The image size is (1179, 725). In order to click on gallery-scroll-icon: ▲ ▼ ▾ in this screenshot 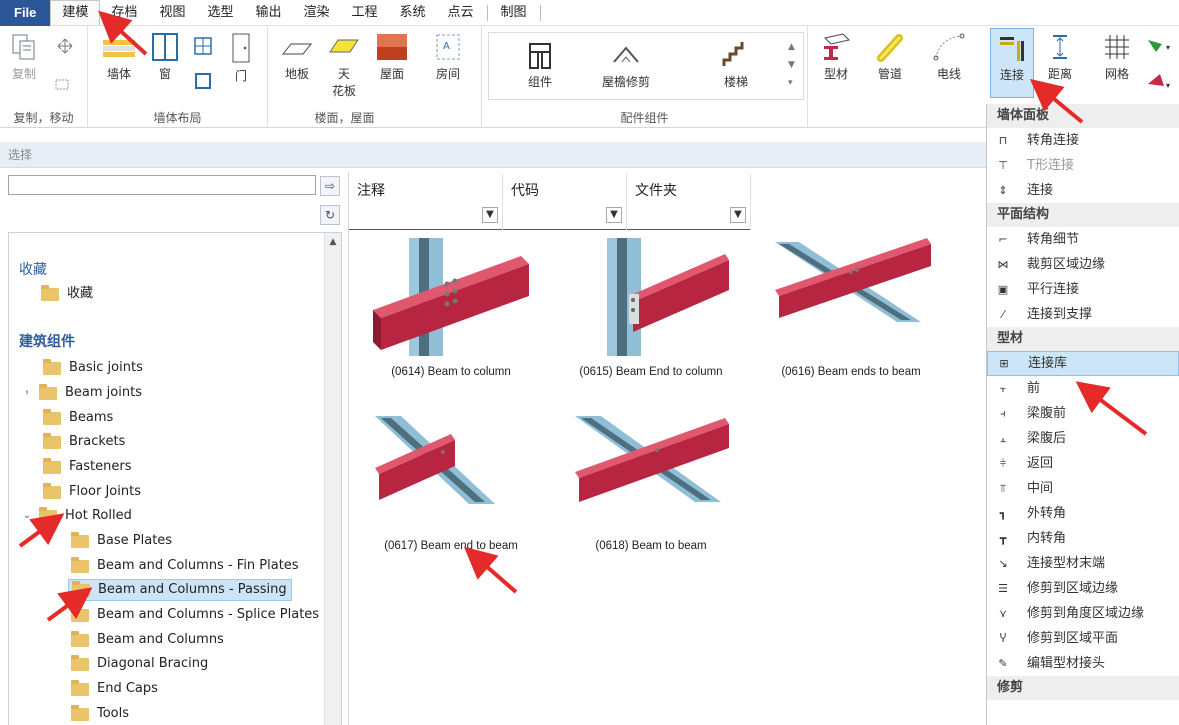, I will do `click(791, 65)`.